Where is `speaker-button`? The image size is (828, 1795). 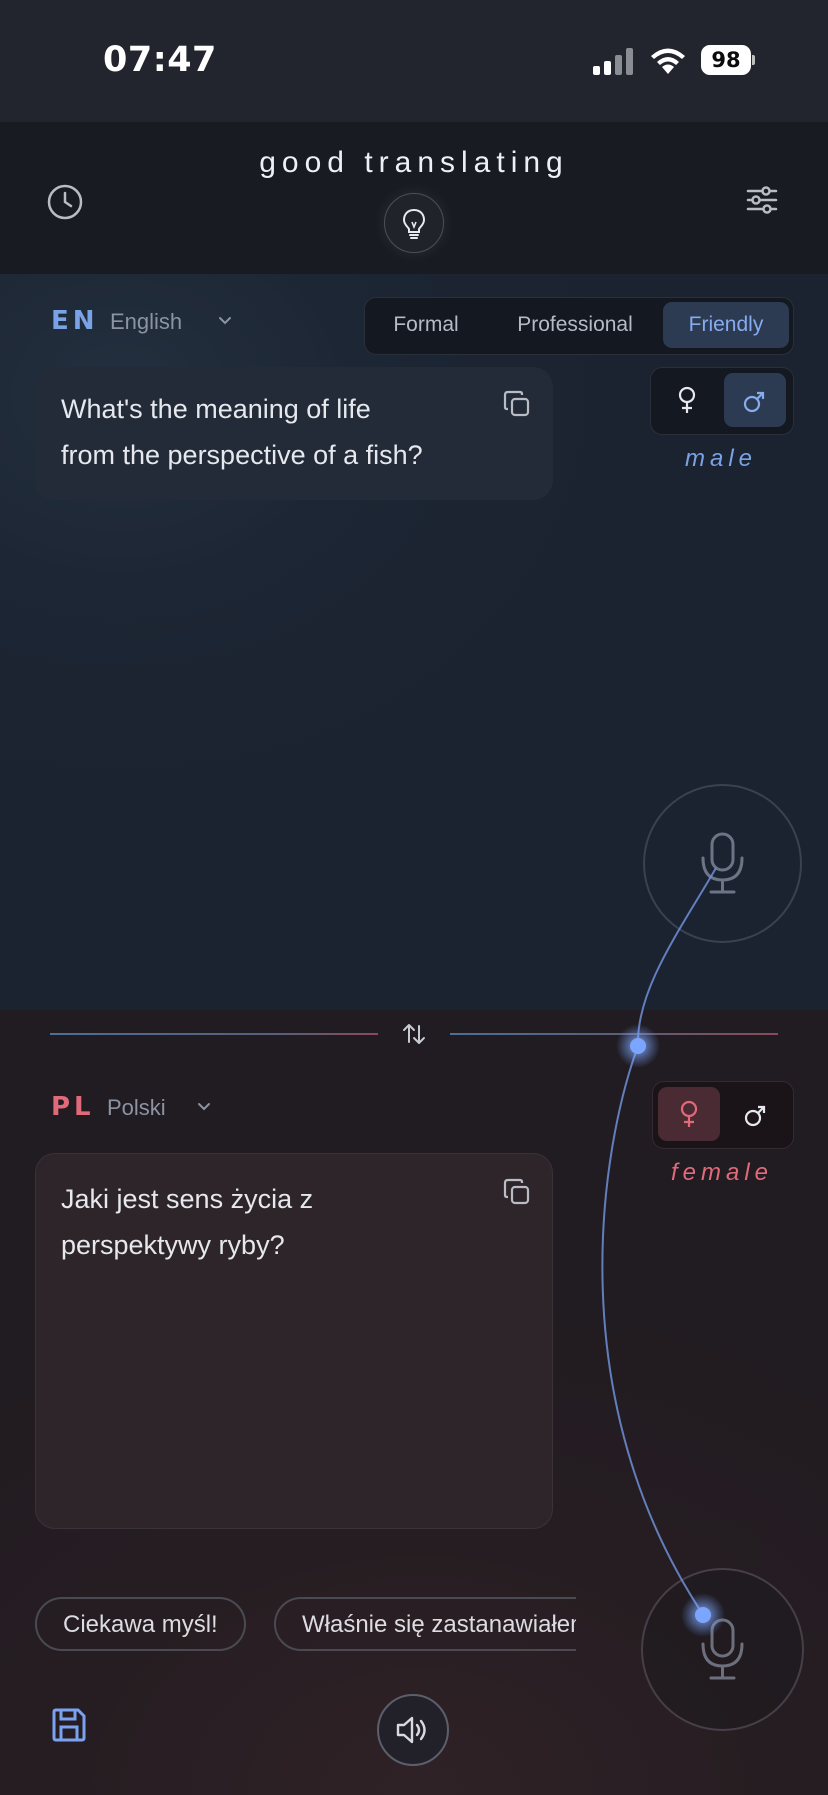
speaker-button is located at coordinates (413, 1730).